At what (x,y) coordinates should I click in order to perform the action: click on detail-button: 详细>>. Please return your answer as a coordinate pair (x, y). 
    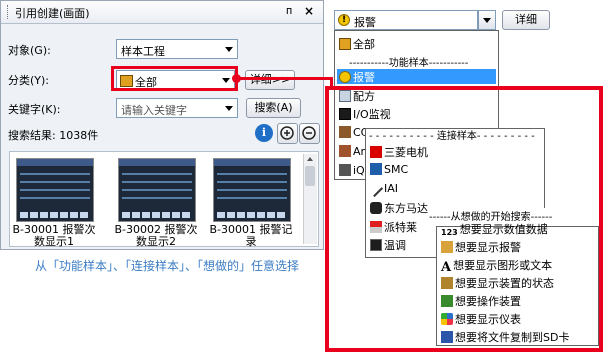
    Looking at the image, I should click on (270, 80).